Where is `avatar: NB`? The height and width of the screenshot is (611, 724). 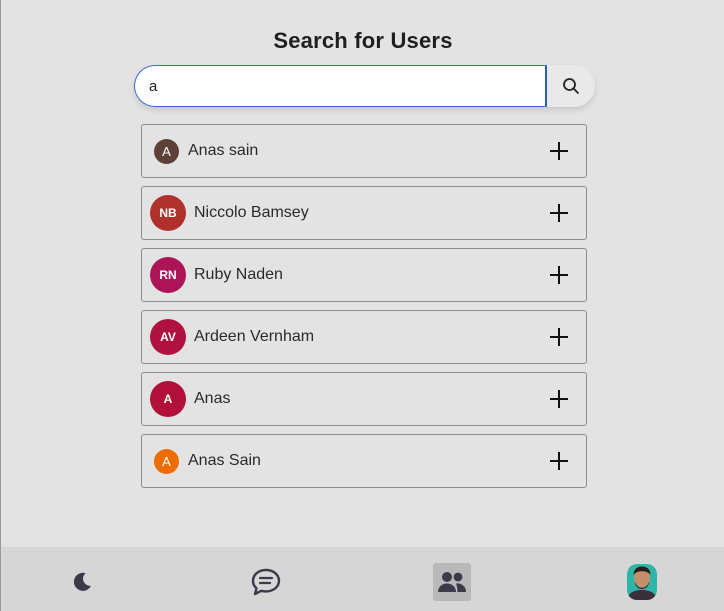 avatar: NB is located at coordinates (168, 213).